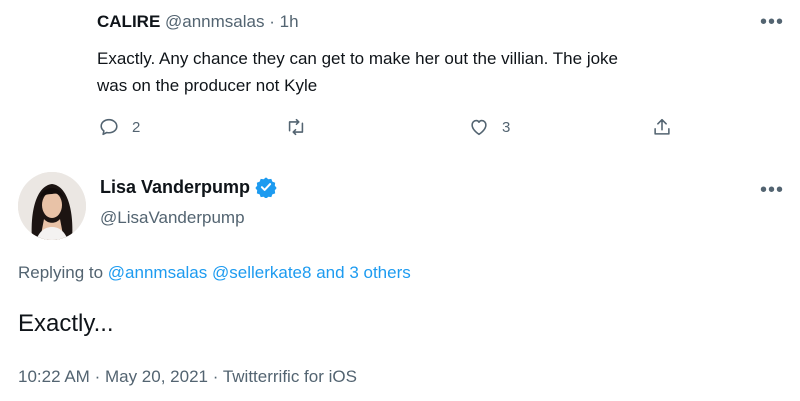 Image resolution: width=800 pixels, height=401 pixels. Describe the element at coordinates (330, 272) in the screenshot. I see `replying-and: and` at that location.